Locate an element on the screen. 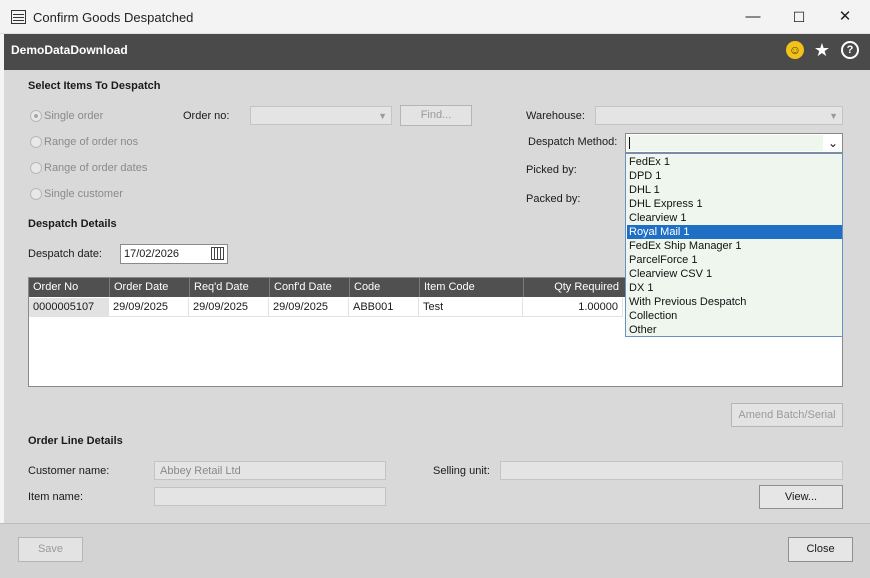 Image resolution: width=870 pixels, height=578 pixels. customer-name-field: Abbey Retail Ltd is located at coordinates (270, 470).